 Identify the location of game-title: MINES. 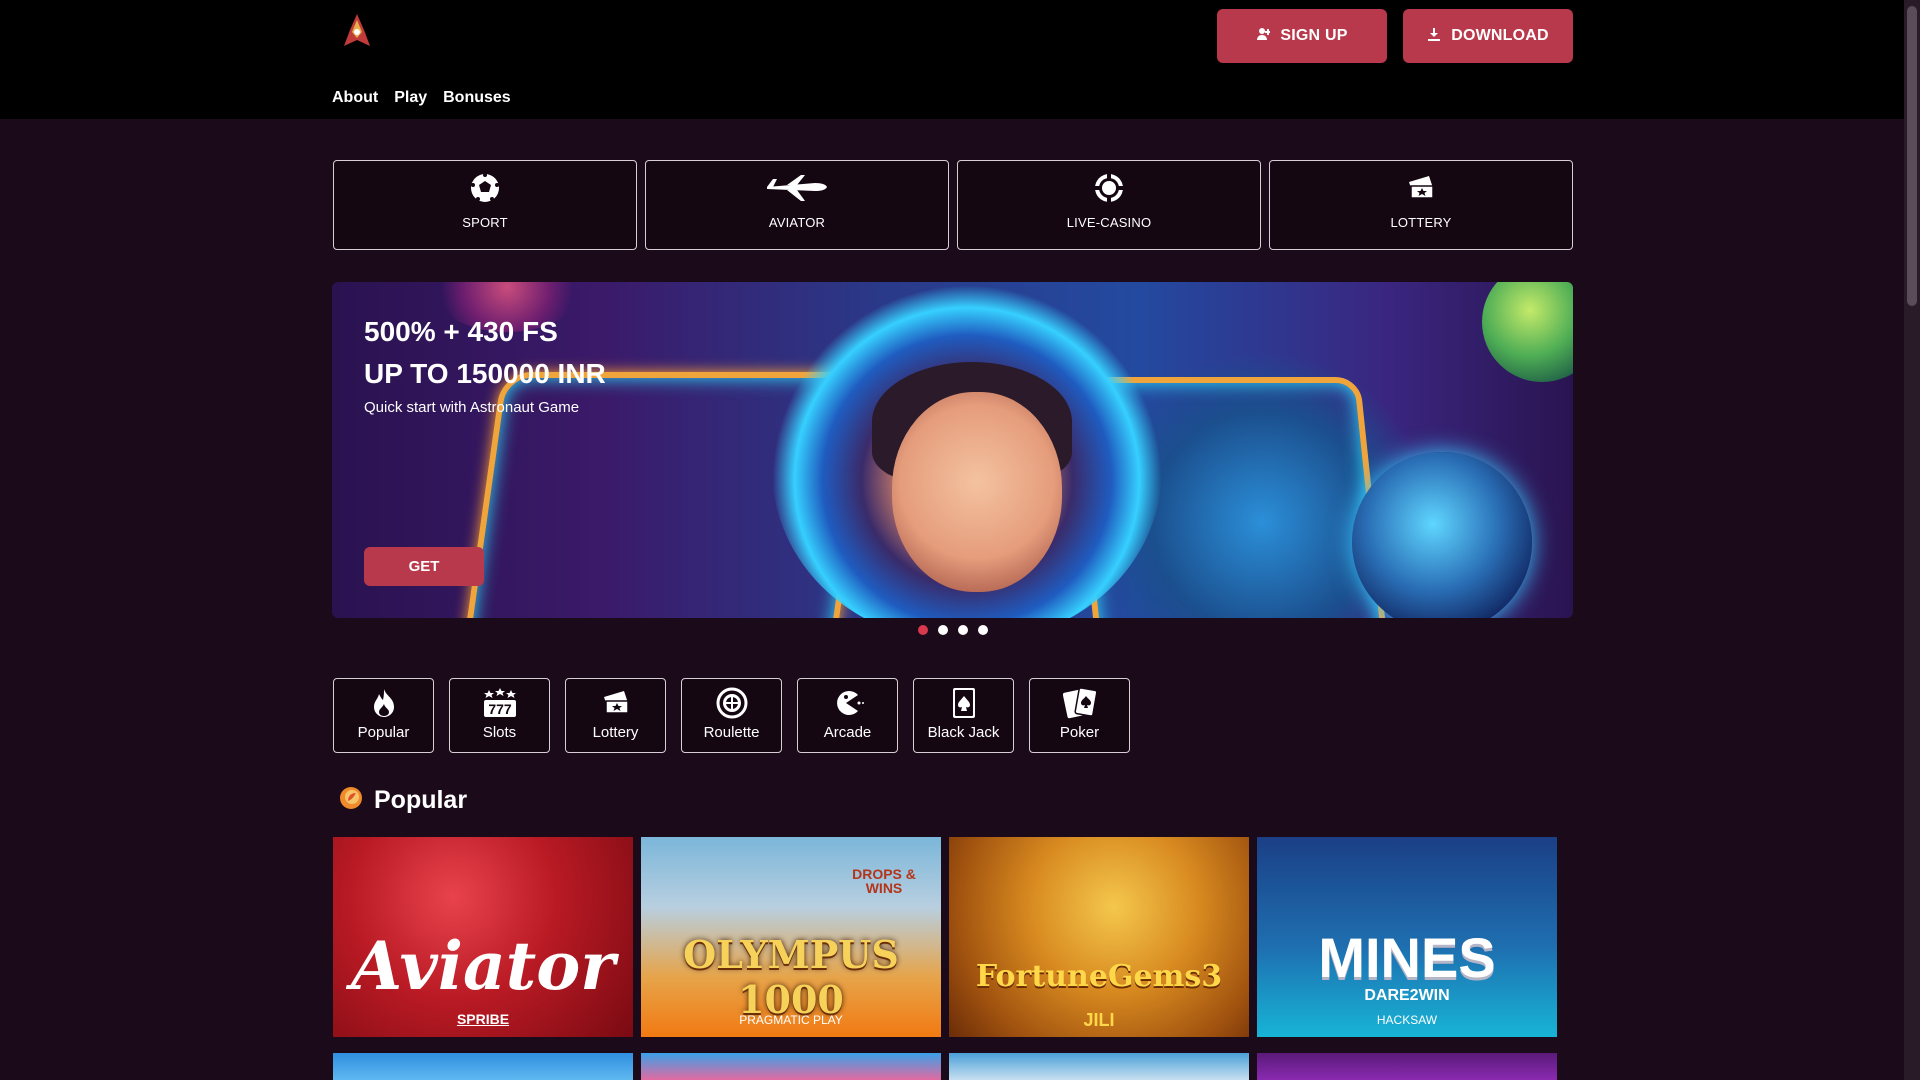
(1407, 957).